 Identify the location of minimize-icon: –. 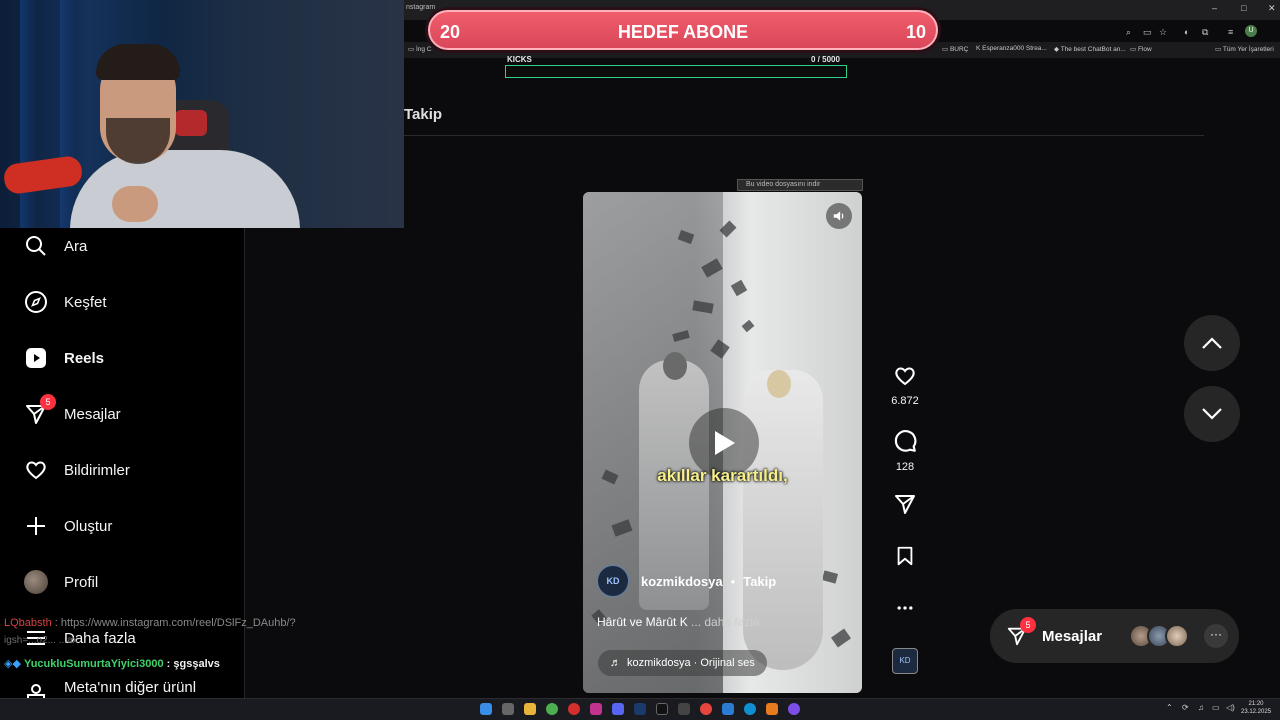
(1214, 8).